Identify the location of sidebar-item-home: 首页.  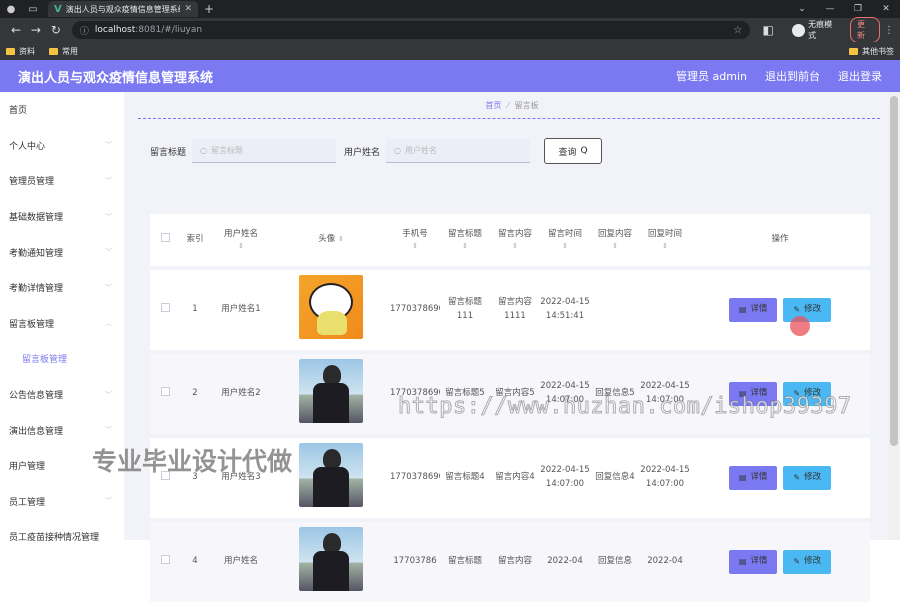
(62, 110).